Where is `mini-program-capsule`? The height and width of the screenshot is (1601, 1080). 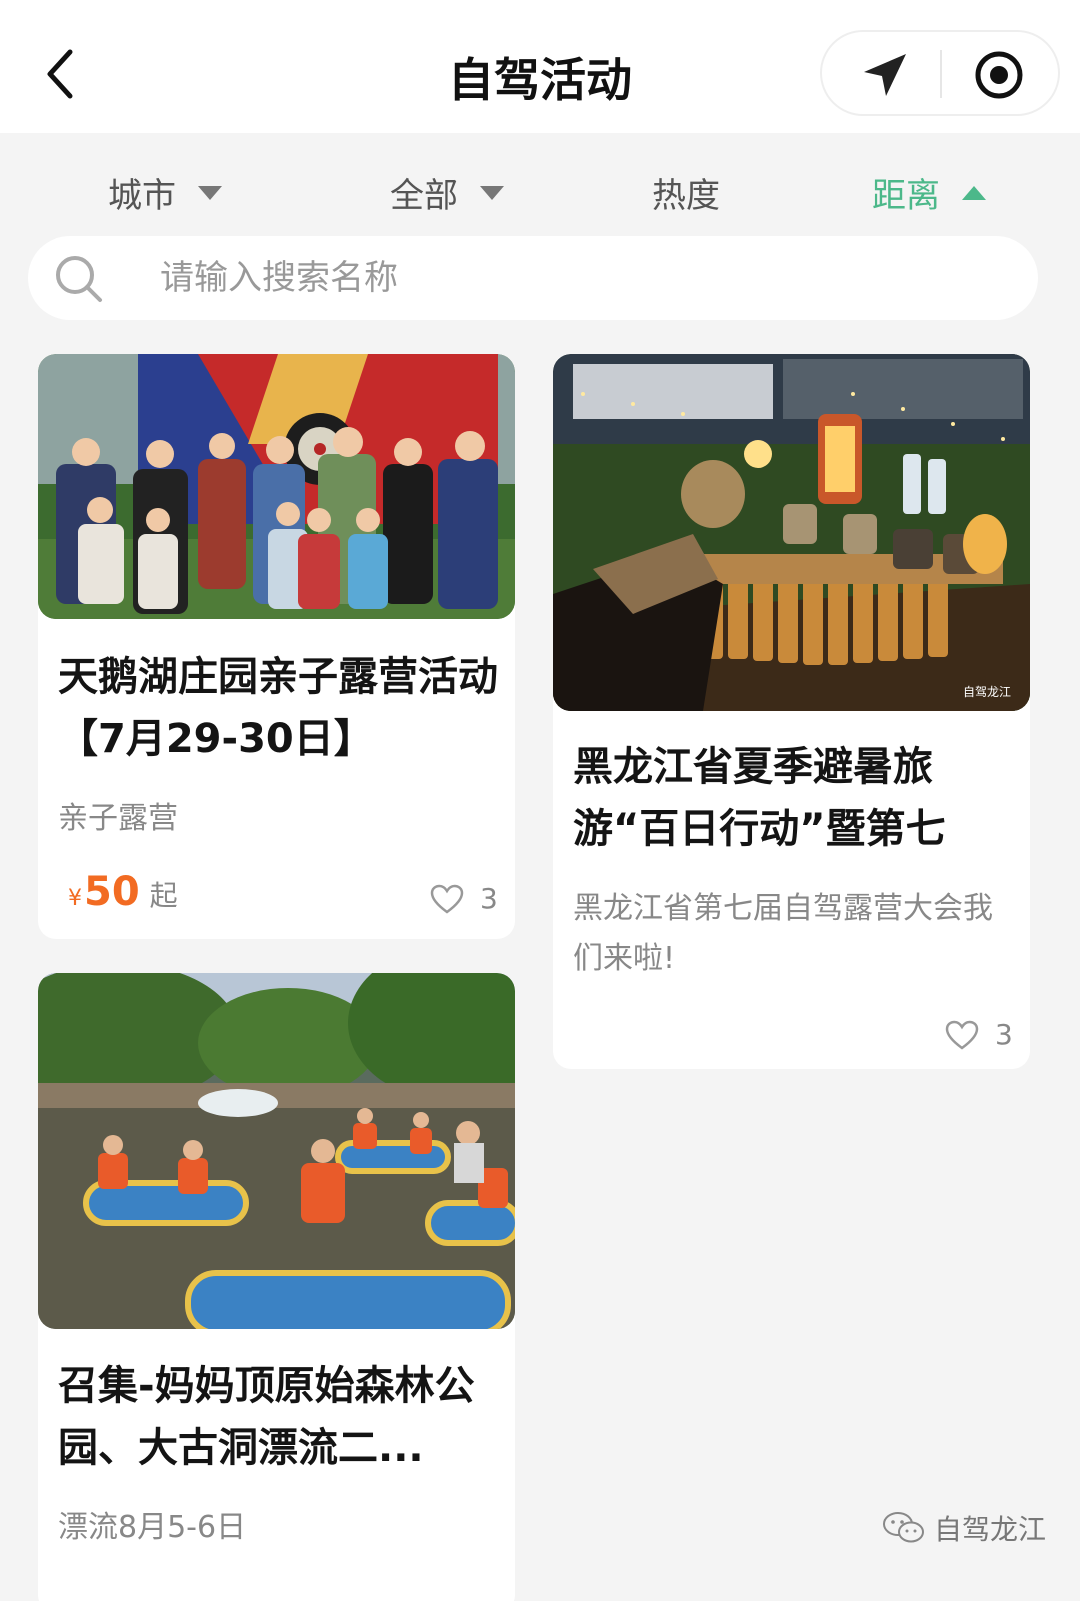 mini-program-capsule is located at coordinates (940, 73).